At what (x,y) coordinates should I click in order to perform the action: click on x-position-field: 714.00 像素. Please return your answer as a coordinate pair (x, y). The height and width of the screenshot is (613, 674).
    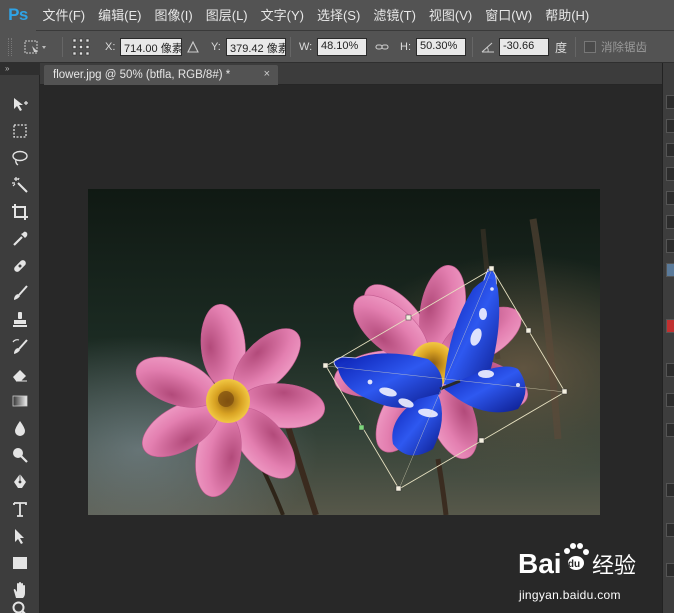
    Looking at the image, I should click on (151, 47).